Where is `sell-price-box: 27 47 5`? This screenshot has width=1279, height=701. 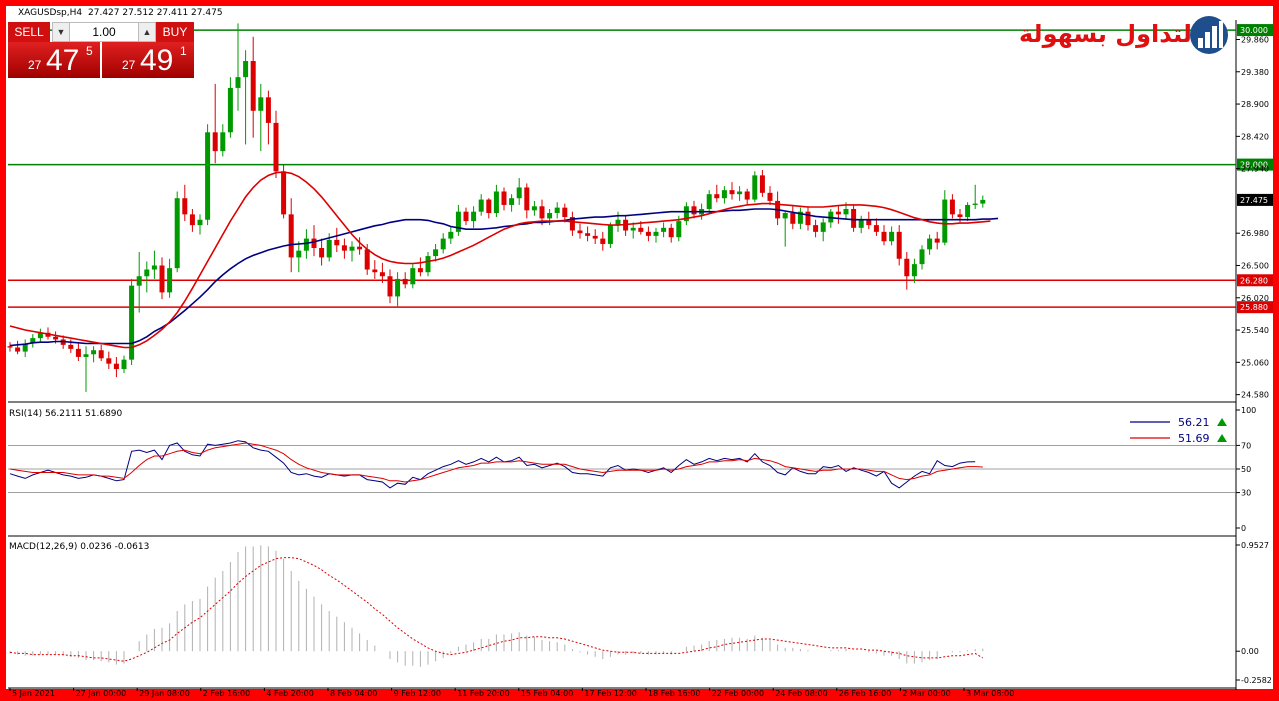
sell-price-box: 27 47 5 is located at coordinates (54, 60).